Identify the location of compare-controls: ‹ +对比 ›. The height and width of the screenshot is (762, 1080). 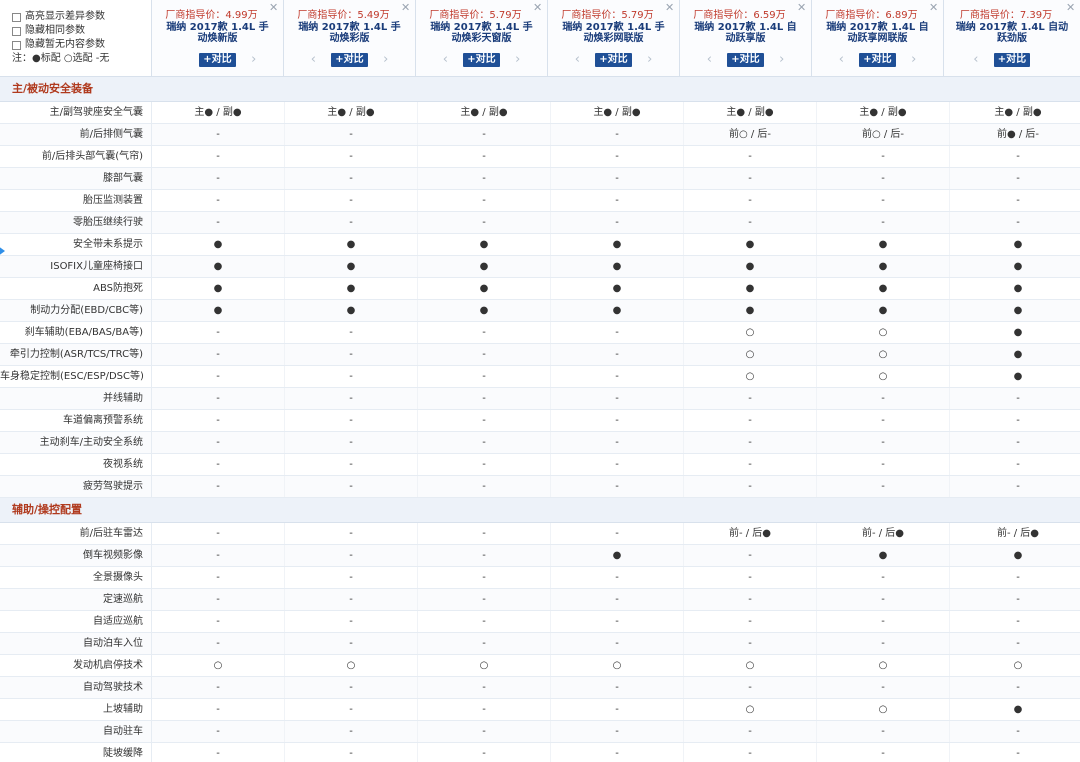
(745, 59).